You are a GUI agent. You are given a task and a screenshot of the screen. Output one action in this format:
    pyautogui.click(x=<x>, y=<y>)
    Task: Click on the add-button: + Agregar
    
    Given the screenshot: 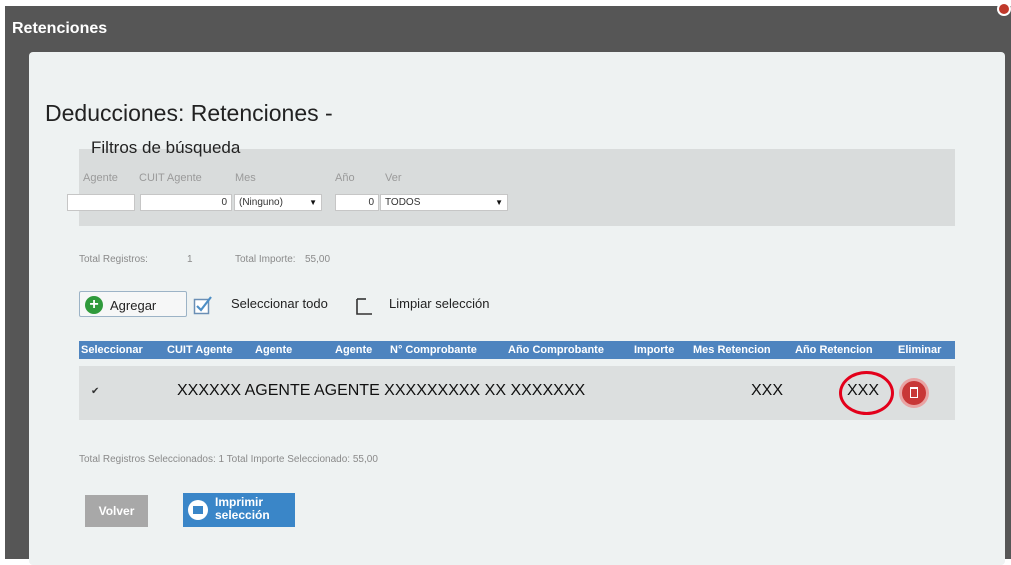 What is the action you would take?
    pyautogui.click(x=133, y=304)
    